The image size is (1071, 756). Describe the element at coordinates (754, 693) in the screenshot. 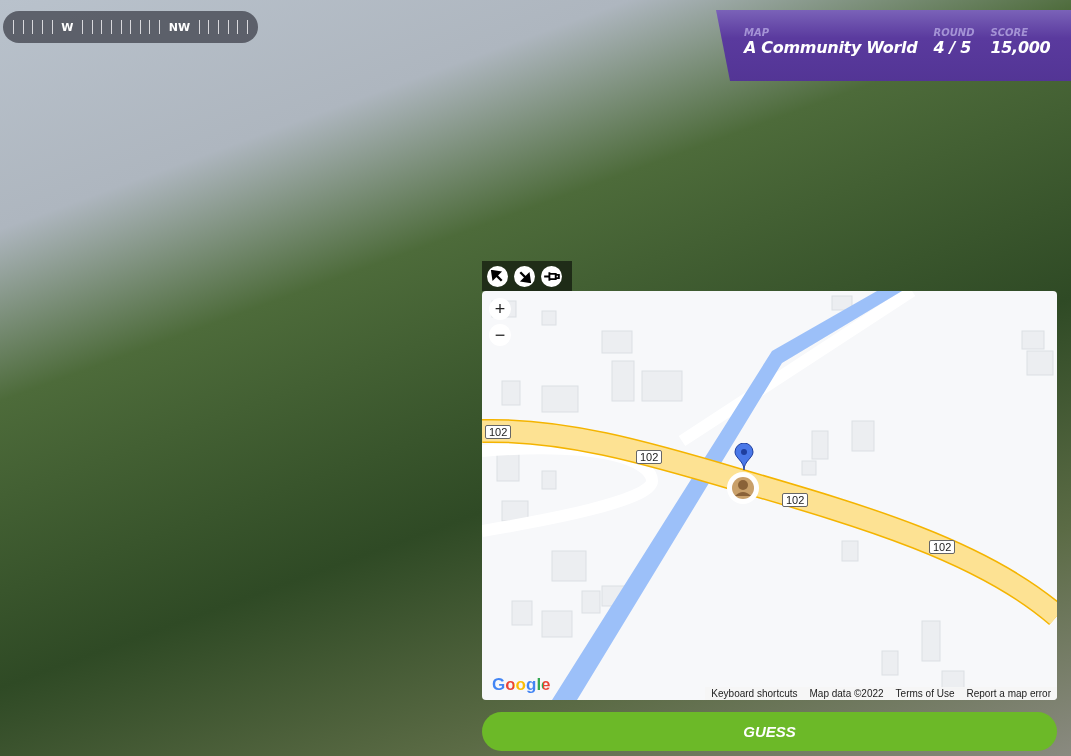

I see `map-footer-link: Keyboard shortcuts` at that location.